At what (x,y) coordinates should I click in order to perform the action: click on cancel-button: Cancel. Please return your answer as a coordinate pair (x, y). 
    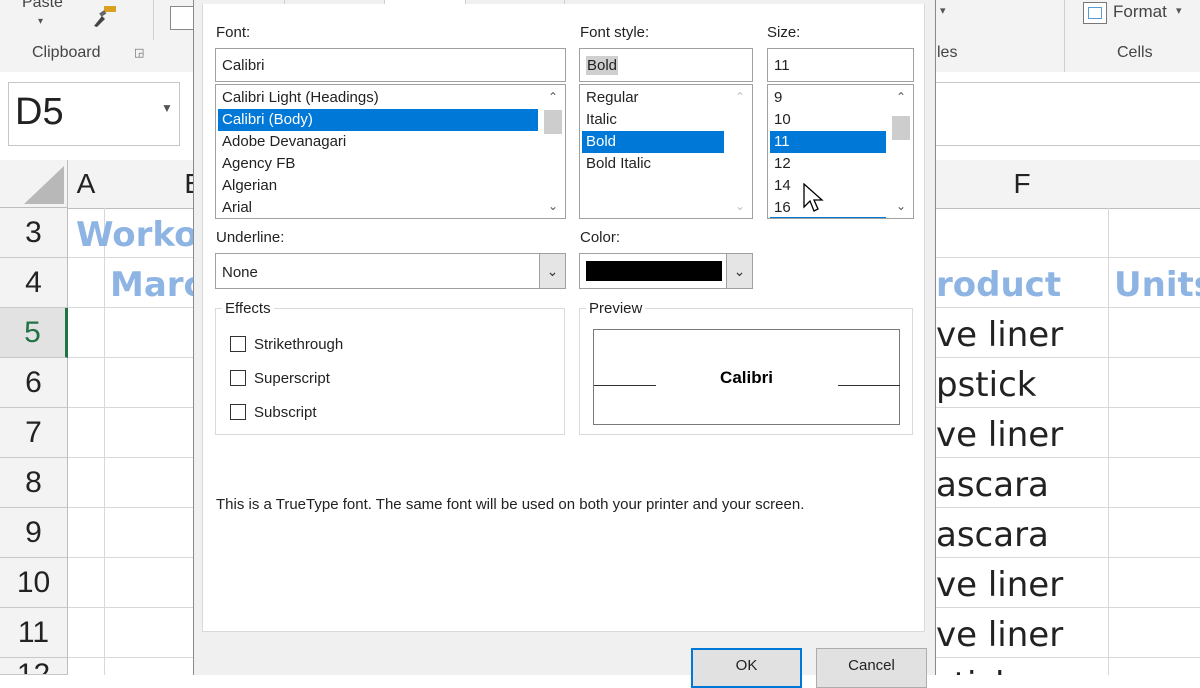
    Looking at the image, I should click on (871, 668).